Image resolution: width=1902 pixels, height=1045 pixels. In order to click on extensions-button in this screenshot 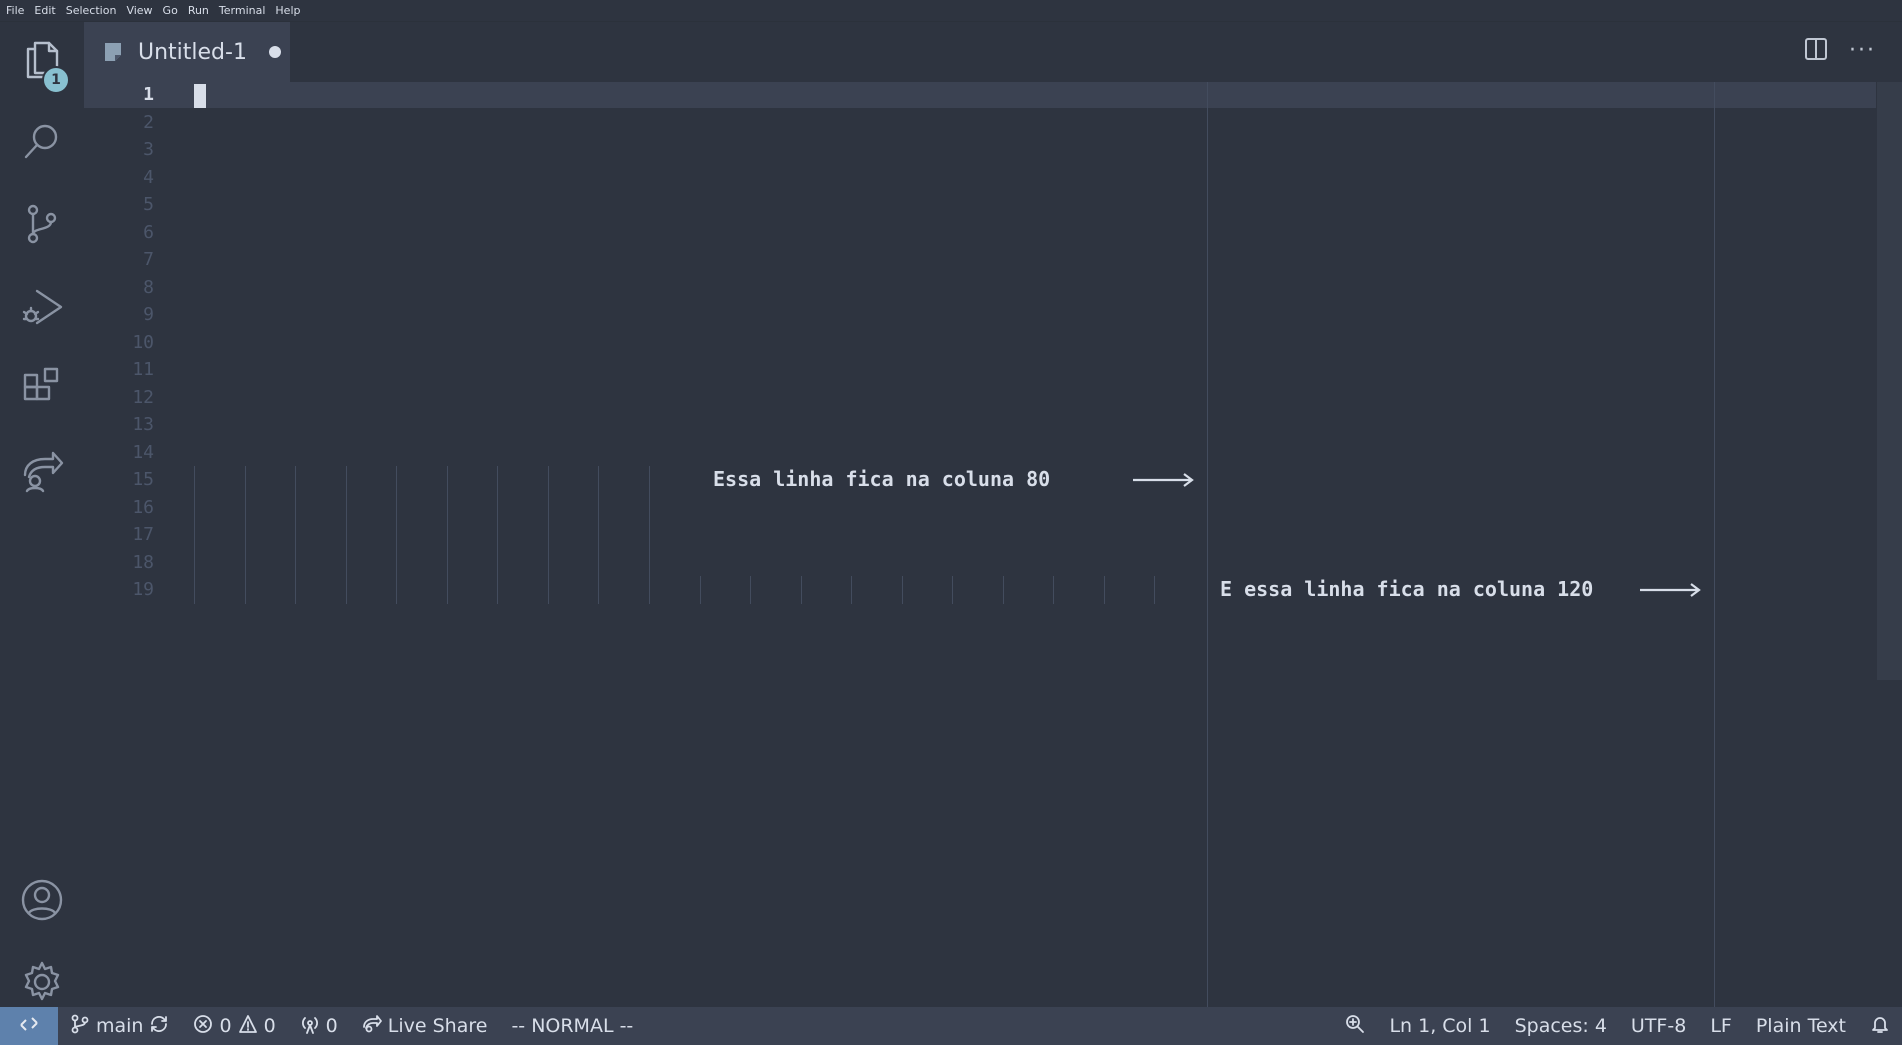, I will do `click(42, 390)`.